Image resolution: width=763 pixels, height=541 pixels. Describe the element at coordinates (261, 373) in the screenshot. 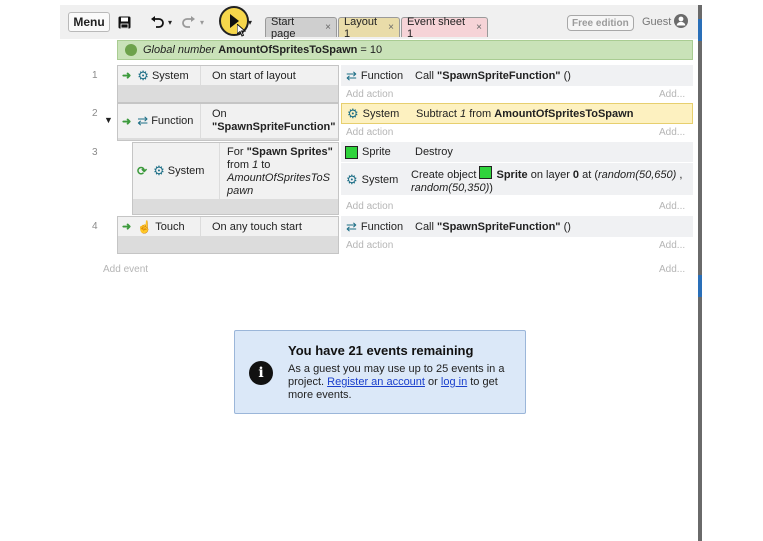

I see `info-icon: i` at that location.